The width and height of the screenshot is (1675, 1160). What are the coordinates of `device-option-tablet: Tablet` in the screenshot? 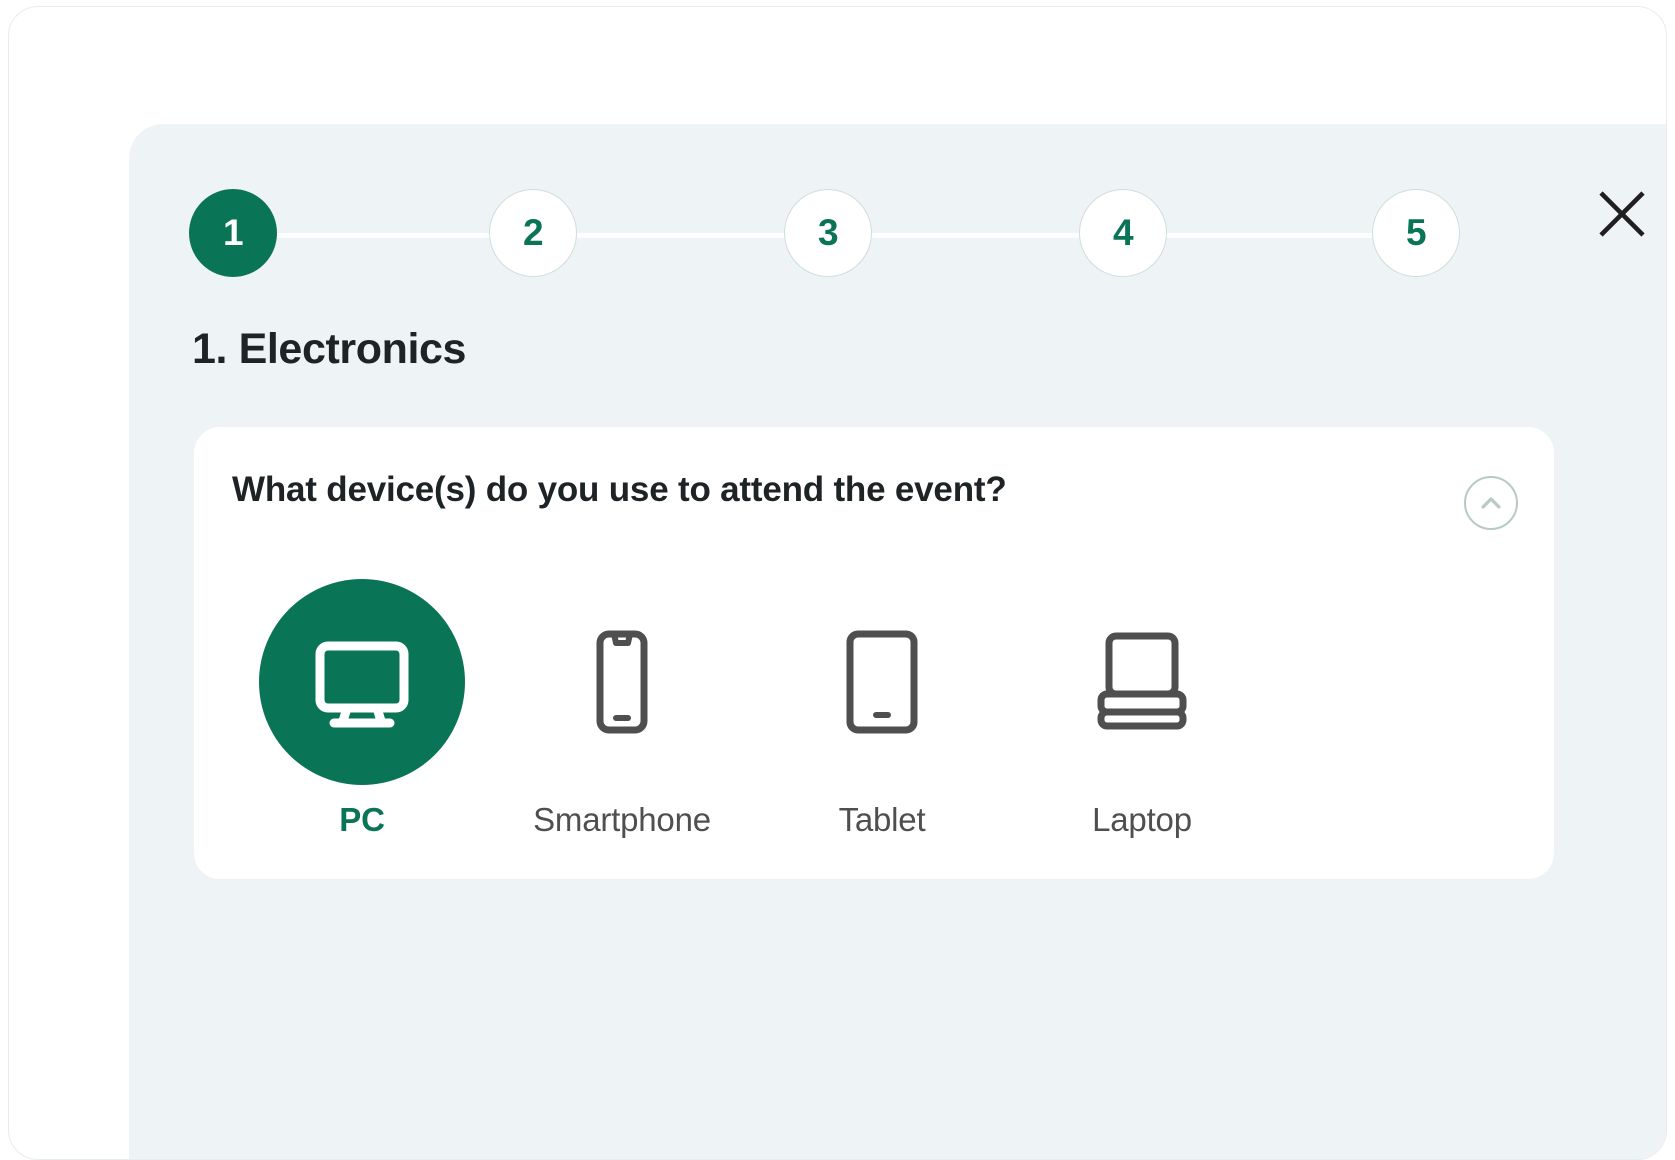 It's located at (882, 719).